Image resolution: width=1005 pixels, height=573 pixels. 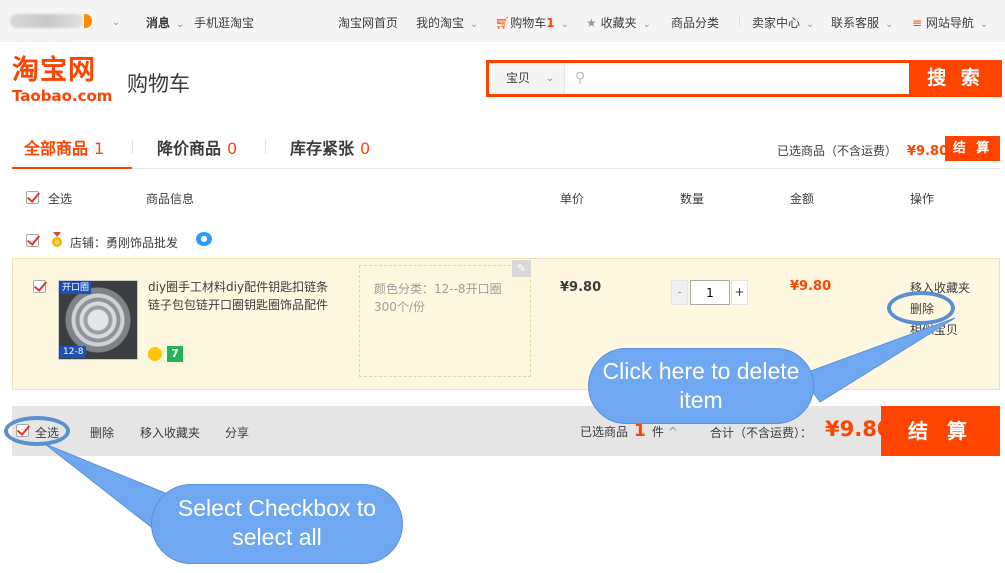 What do you see at coordinates (277, 524) in the screenshot?
I see `select-all-callout-bubble: Select Checkbox to select all` at bounding box center [277, 524].